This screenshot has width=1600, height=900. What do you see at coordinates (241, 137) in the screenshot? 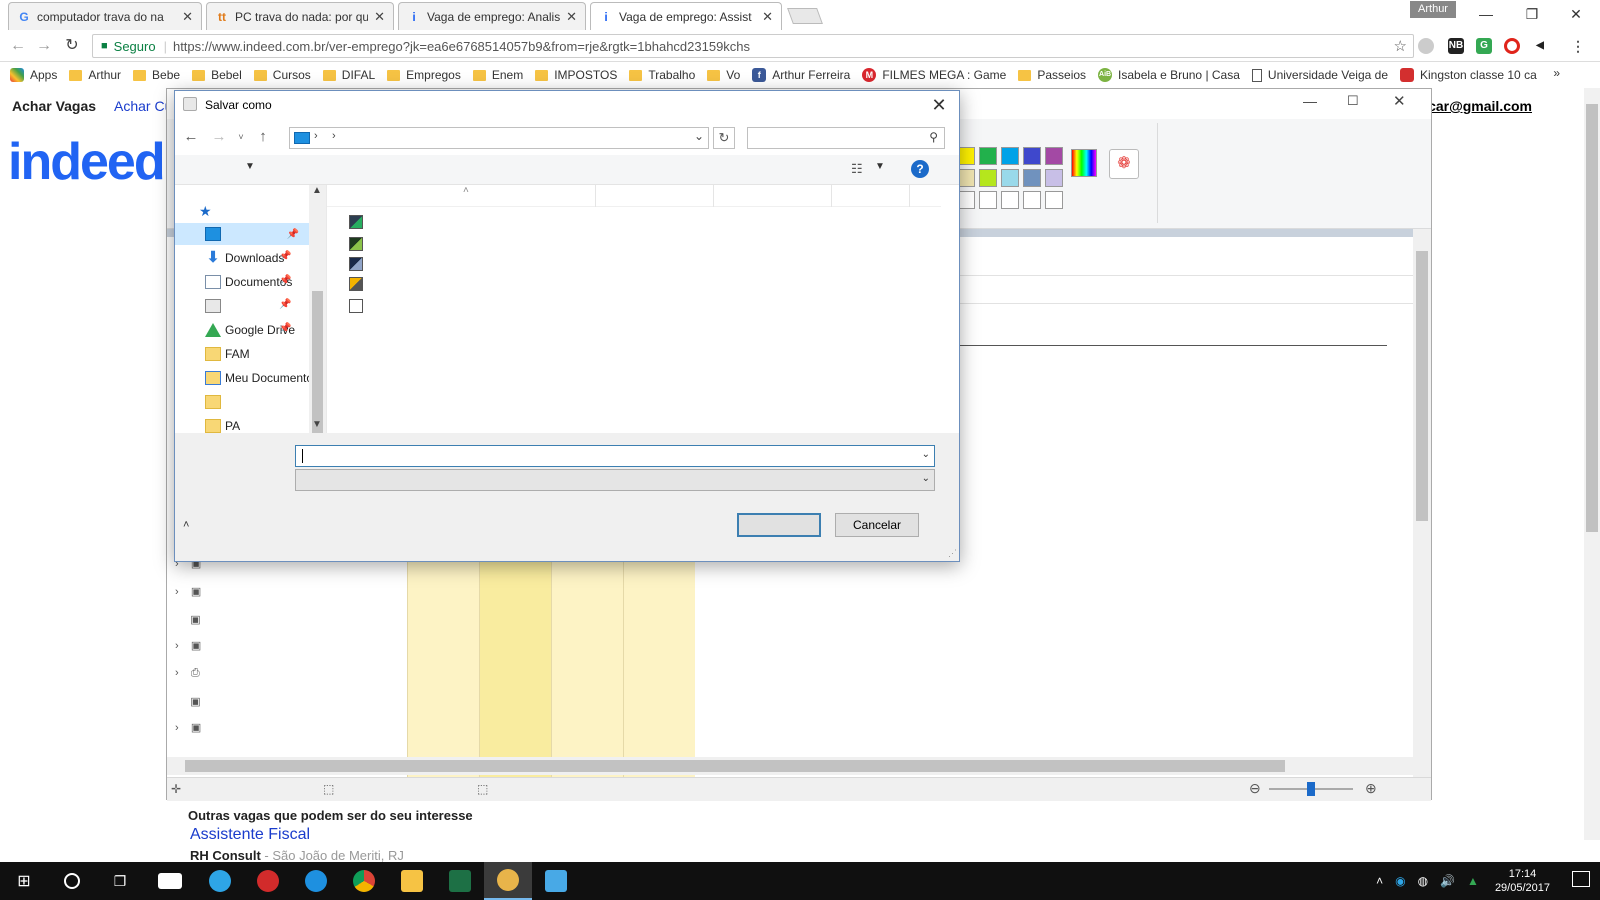
I see `recent-locations-icon: ˅` at bounding box center [241, 137].